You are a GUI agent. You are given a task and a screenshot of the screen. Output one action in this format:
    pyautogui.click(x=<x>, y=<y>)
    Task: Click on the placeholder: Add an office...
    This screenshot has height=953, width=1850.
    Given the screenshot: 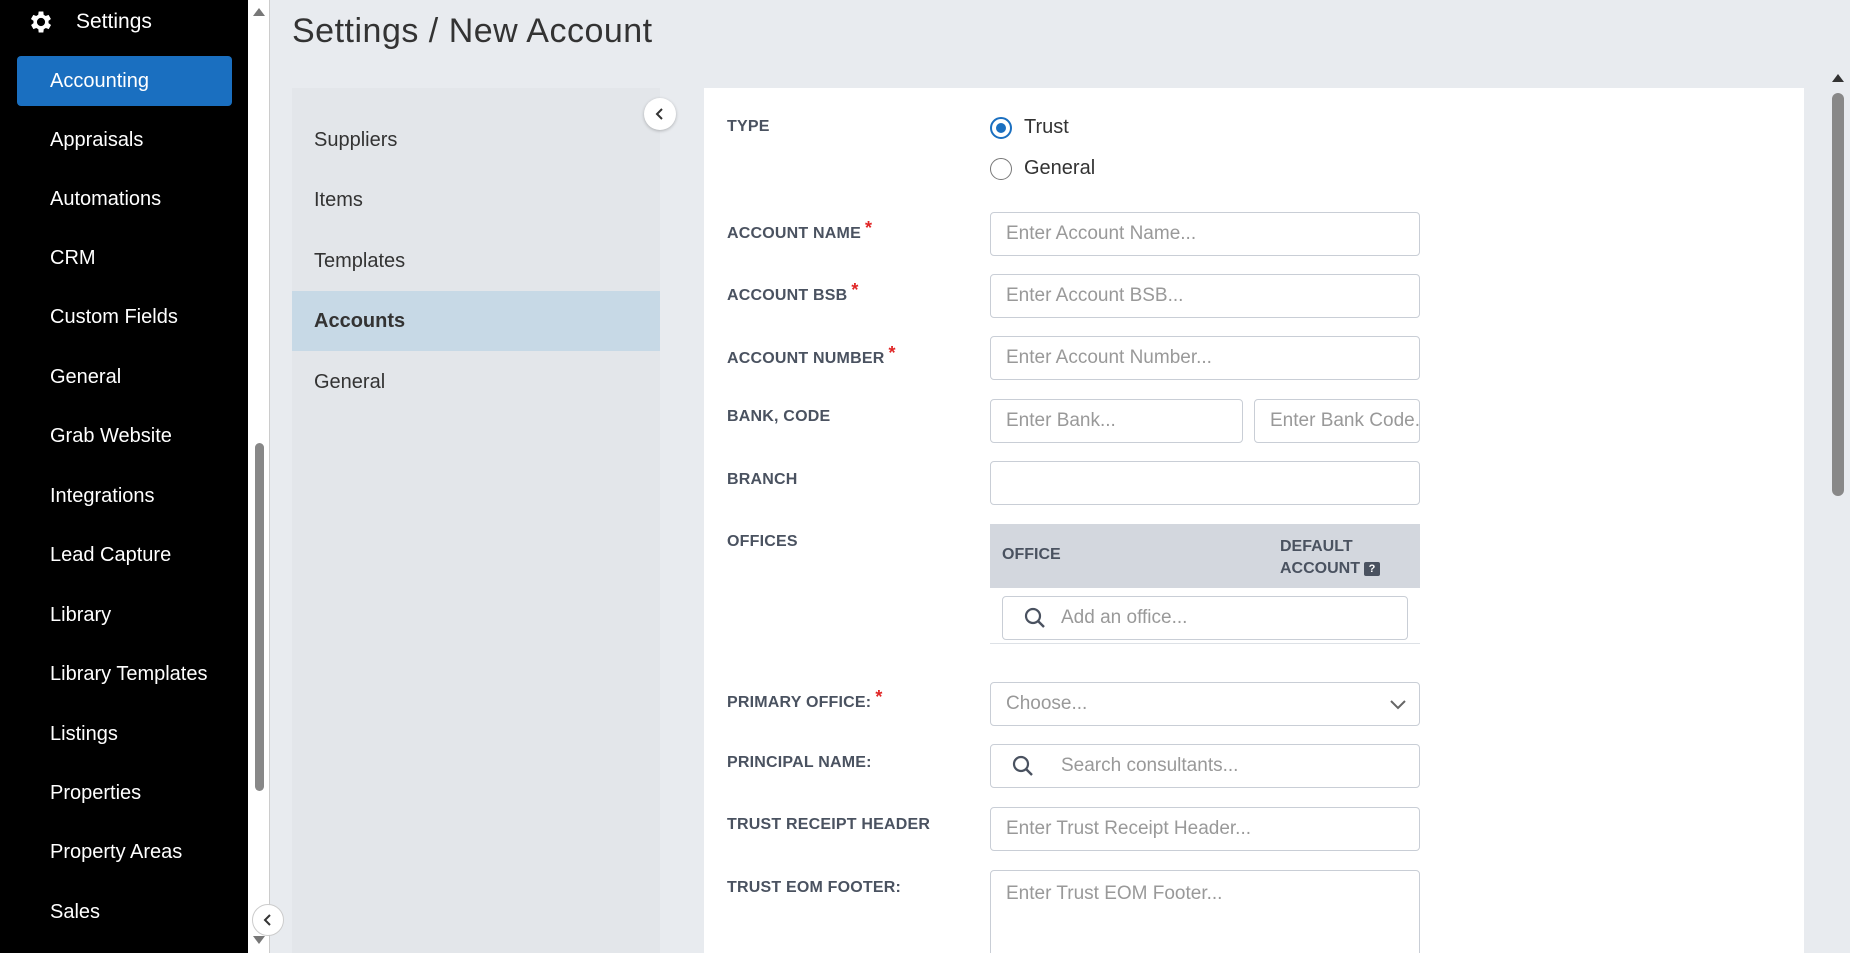 What is the action you would take?
    pyautogui.click(x=1124, y=617)
    